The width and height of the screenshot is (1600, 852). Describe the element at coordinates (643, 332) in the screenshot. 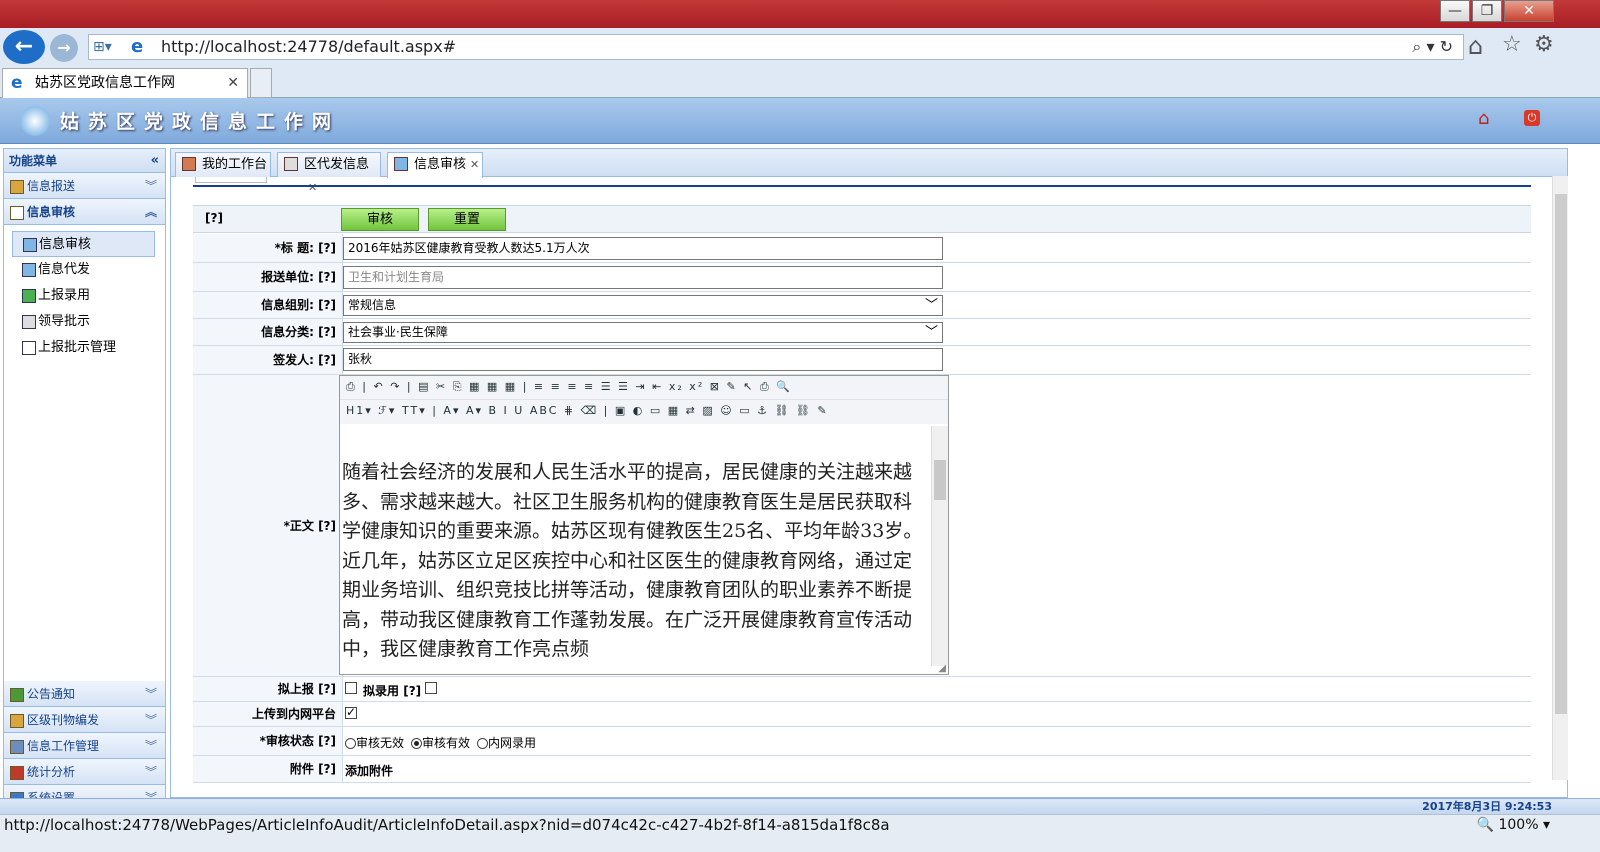

I see `category-select: 社会事业·民生保障 ﹀` at that location.